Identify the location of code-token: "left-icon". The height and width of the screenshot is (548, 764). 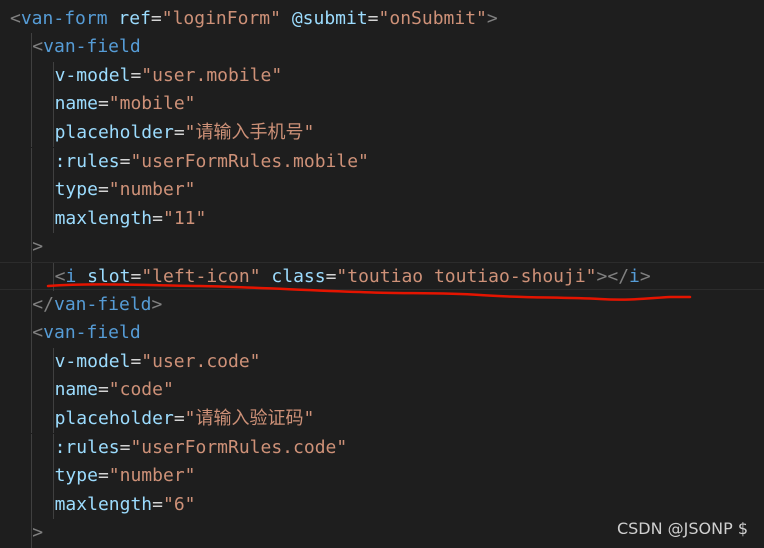
(201, 276).